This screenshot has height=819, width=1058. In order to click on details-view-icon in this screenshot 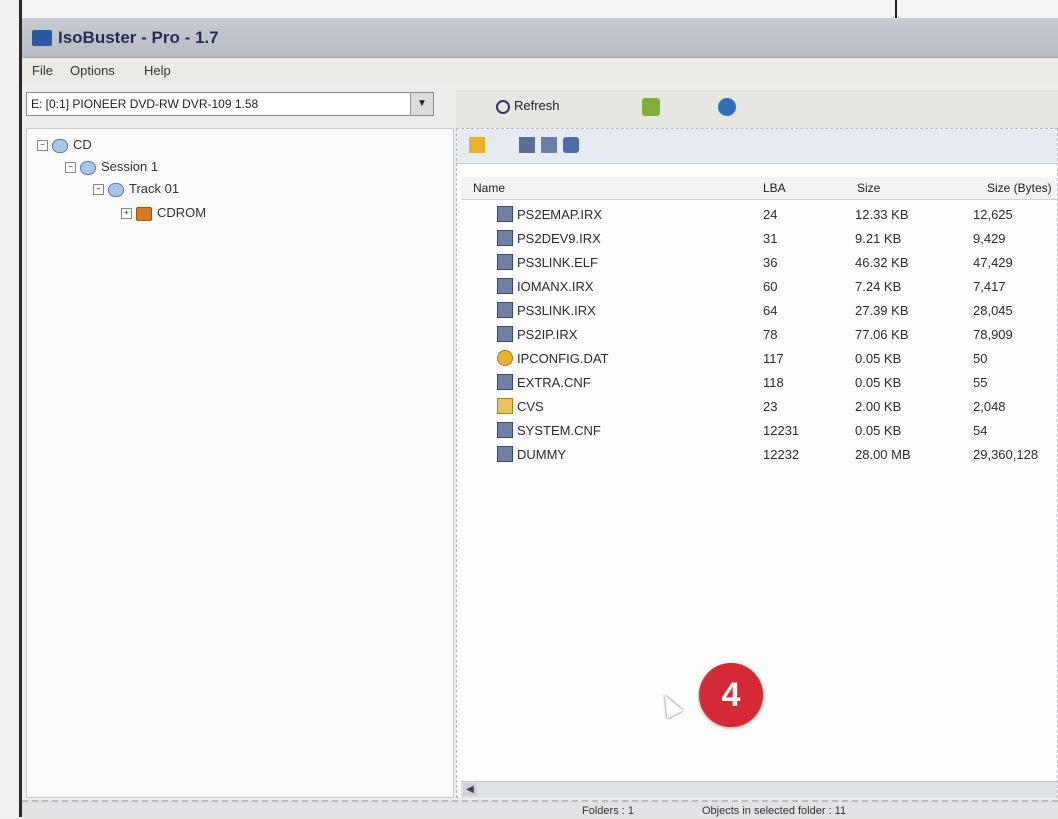, I will do `click(571, 145)`.